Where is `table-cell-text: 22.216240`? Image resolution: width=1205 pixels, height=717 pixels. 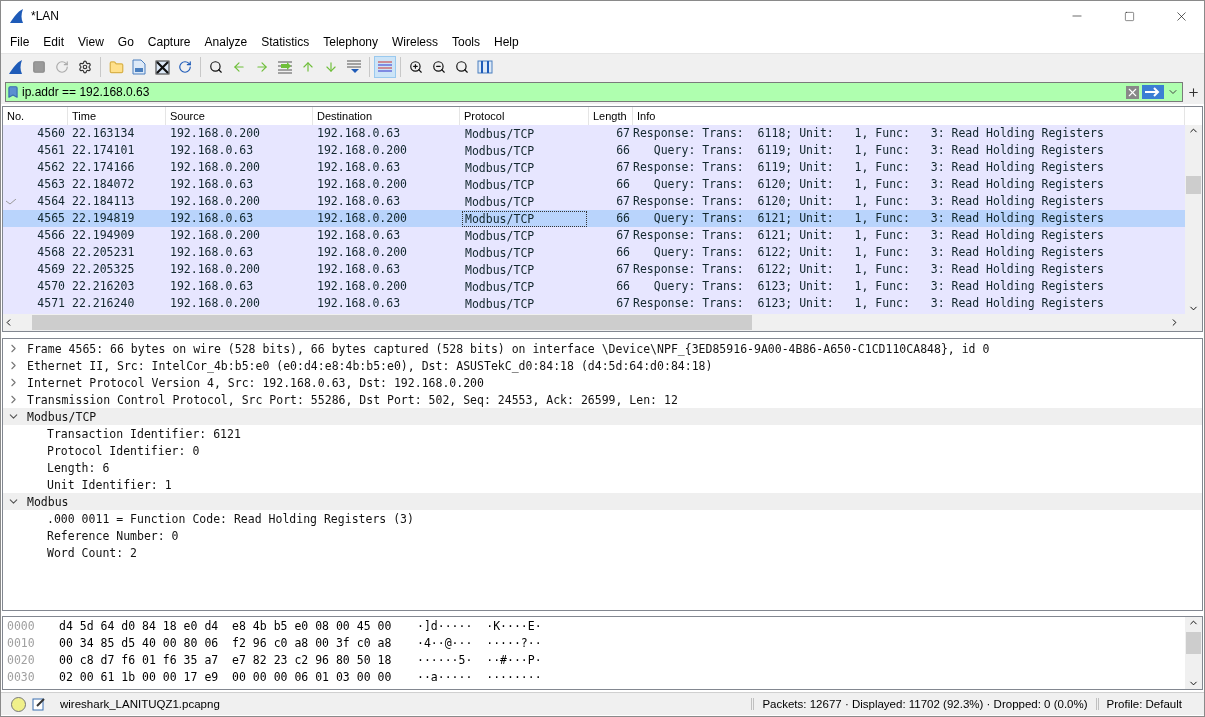 table-cell-text: 22.216240 is located at coordinates (103, 303).